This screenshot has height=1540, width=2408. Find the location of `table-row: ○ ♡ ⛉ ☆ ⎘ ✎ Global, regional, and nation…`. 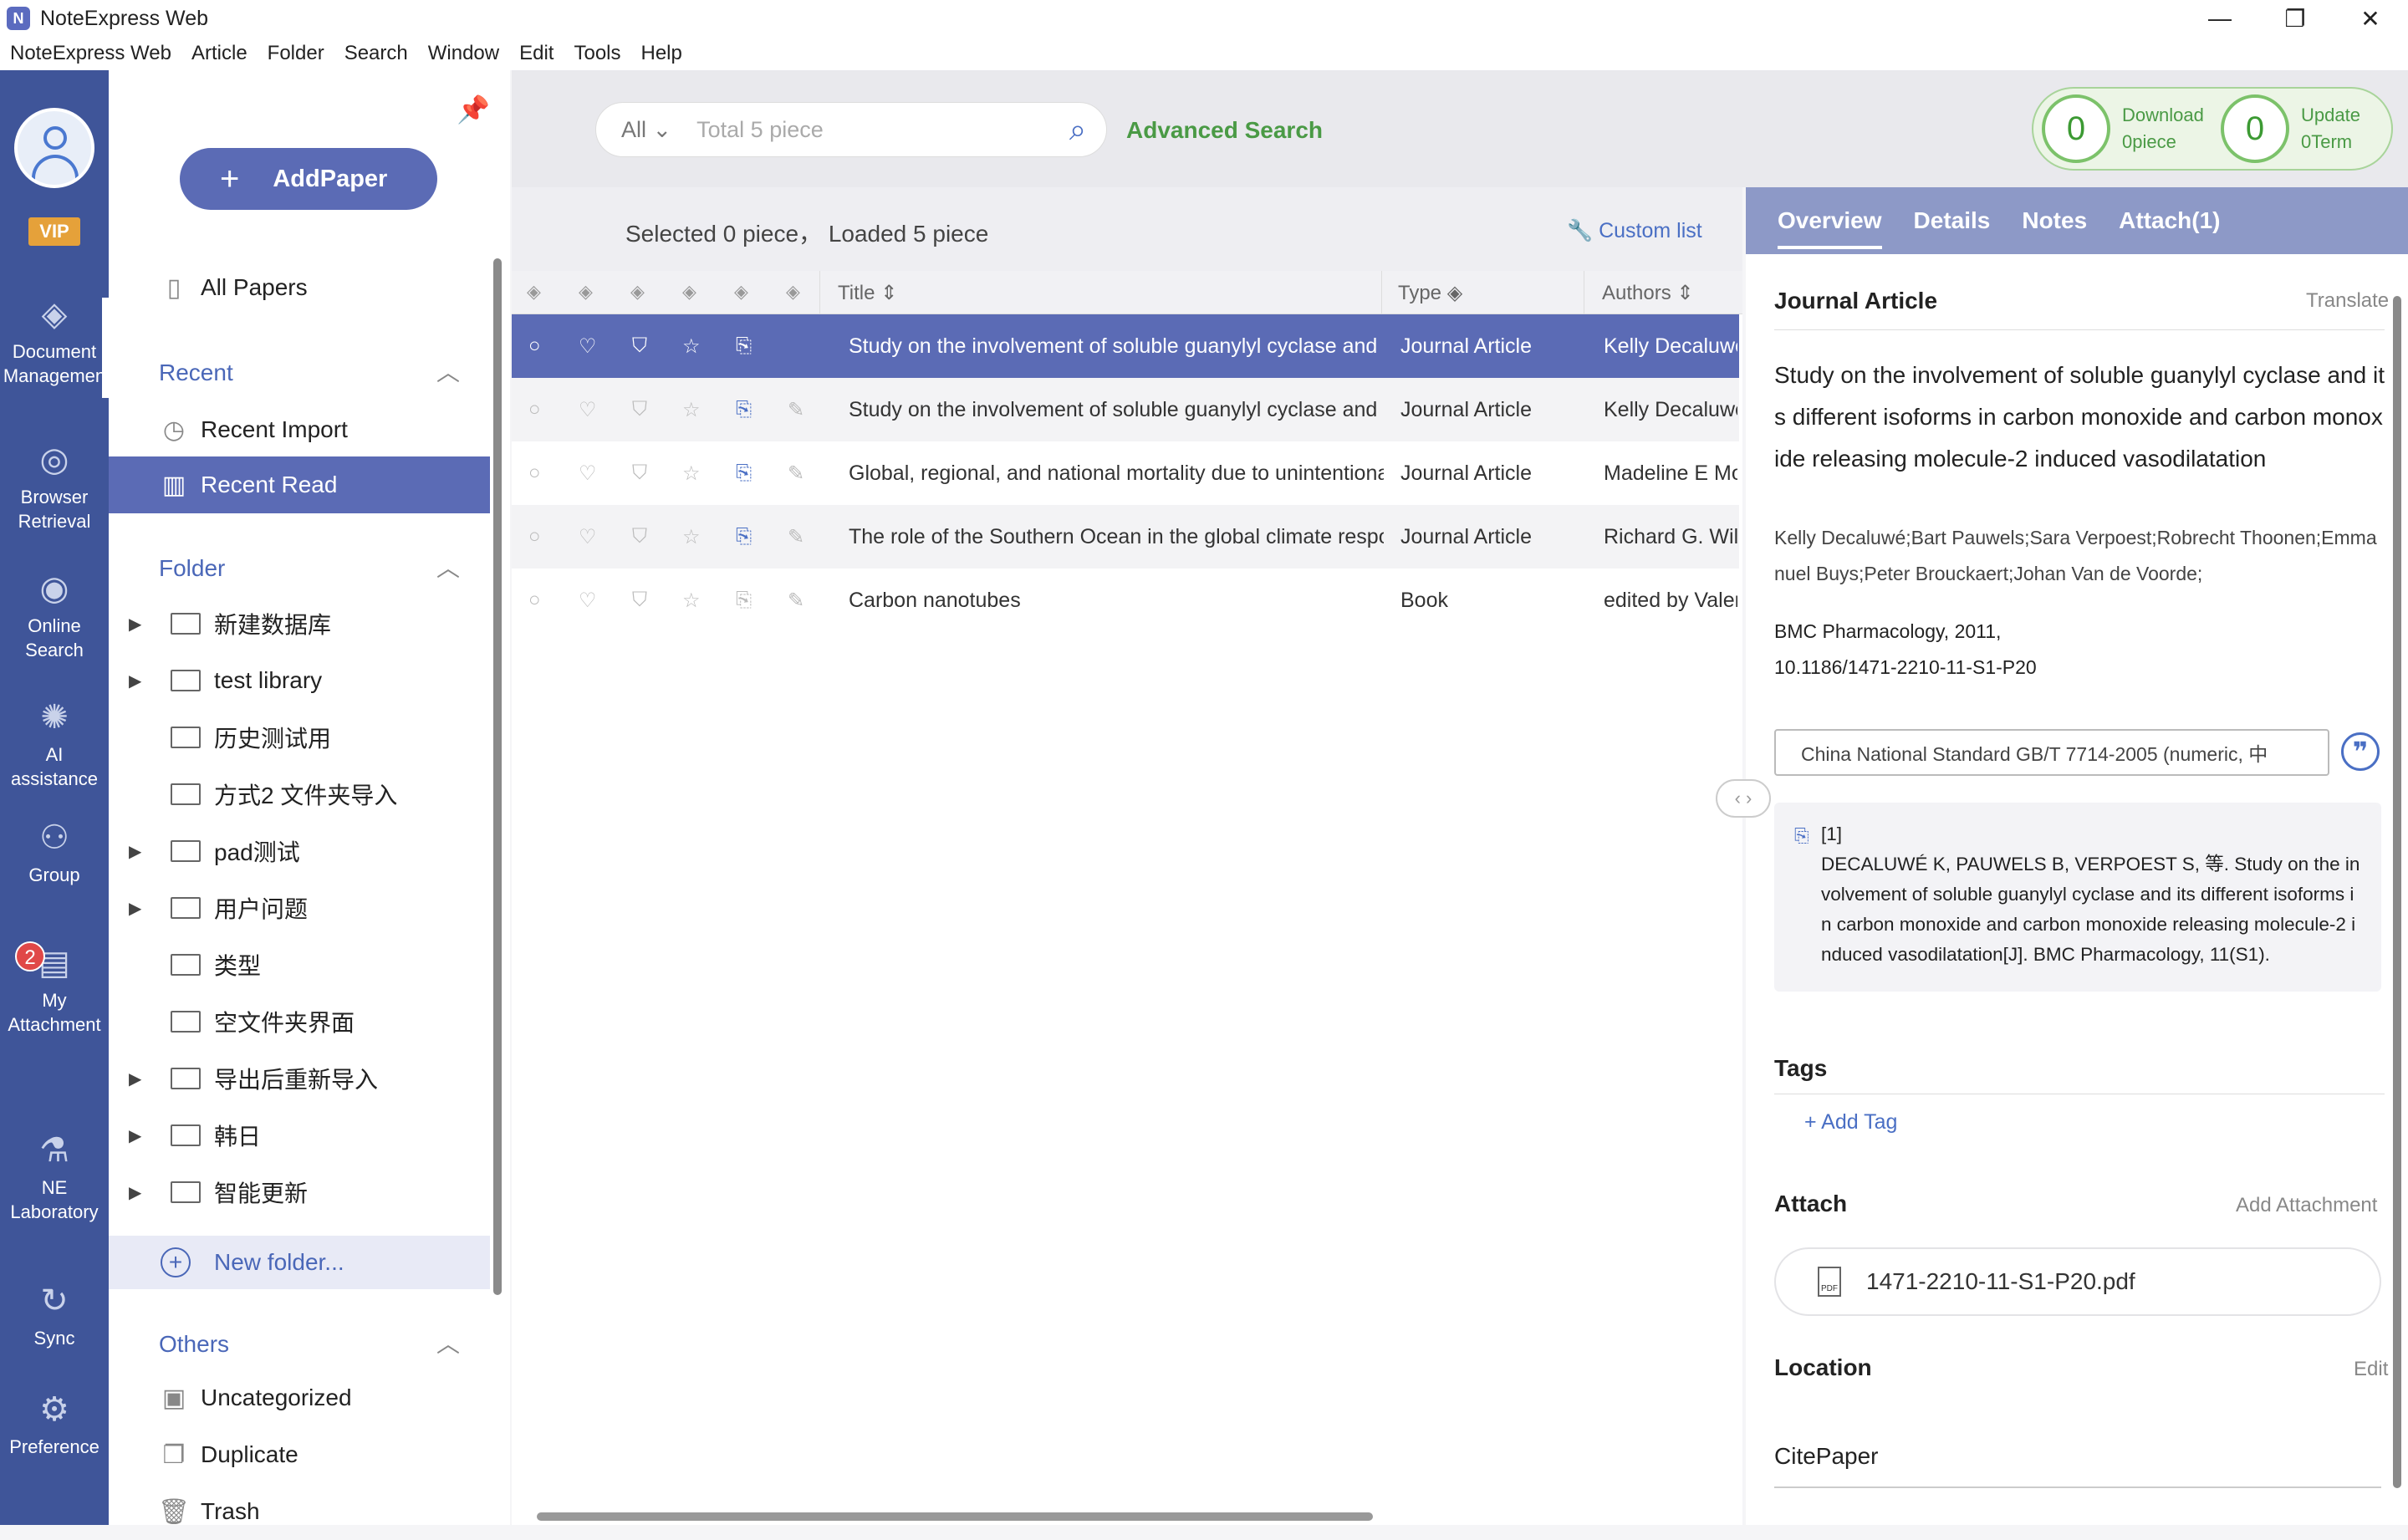

table-row: ○ ♡ ⛉ ☆ ⎘ ✎ Global, regional, and nation… is located at coordinates (1125, 473).